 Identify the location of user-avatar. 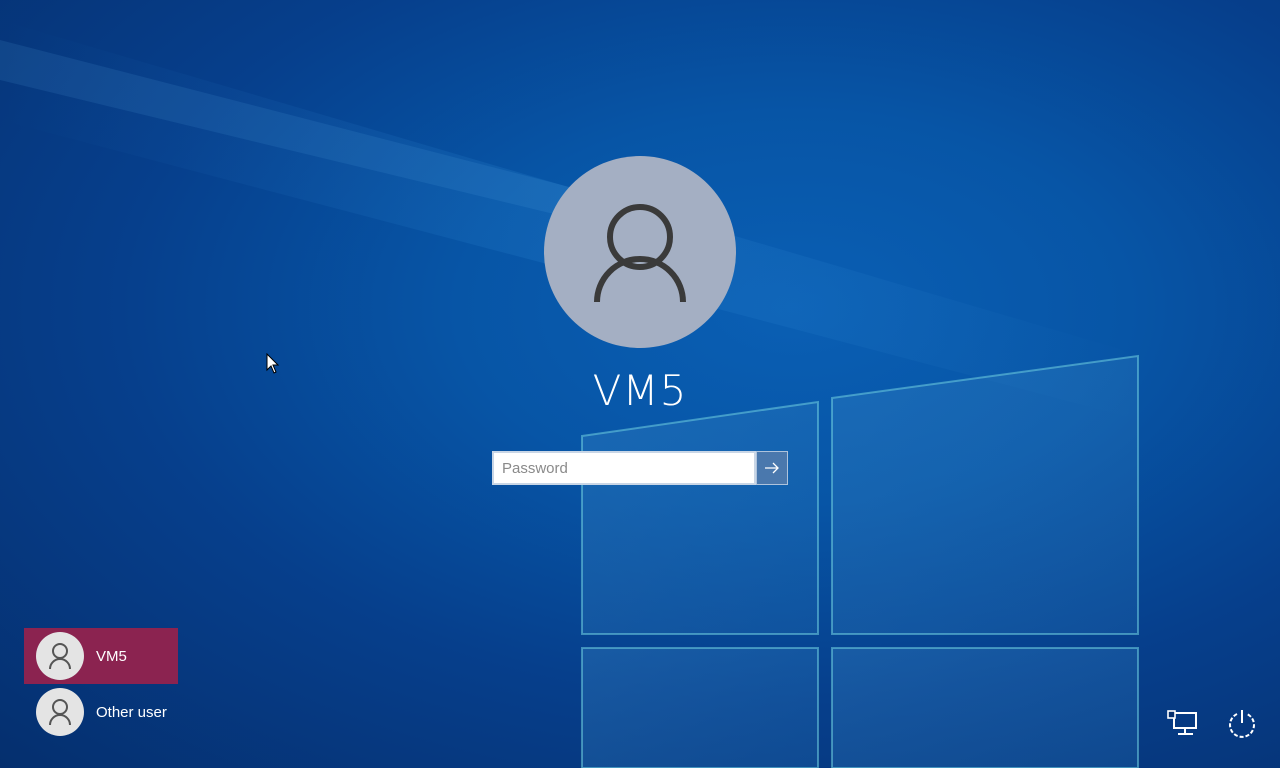
(640, 252).